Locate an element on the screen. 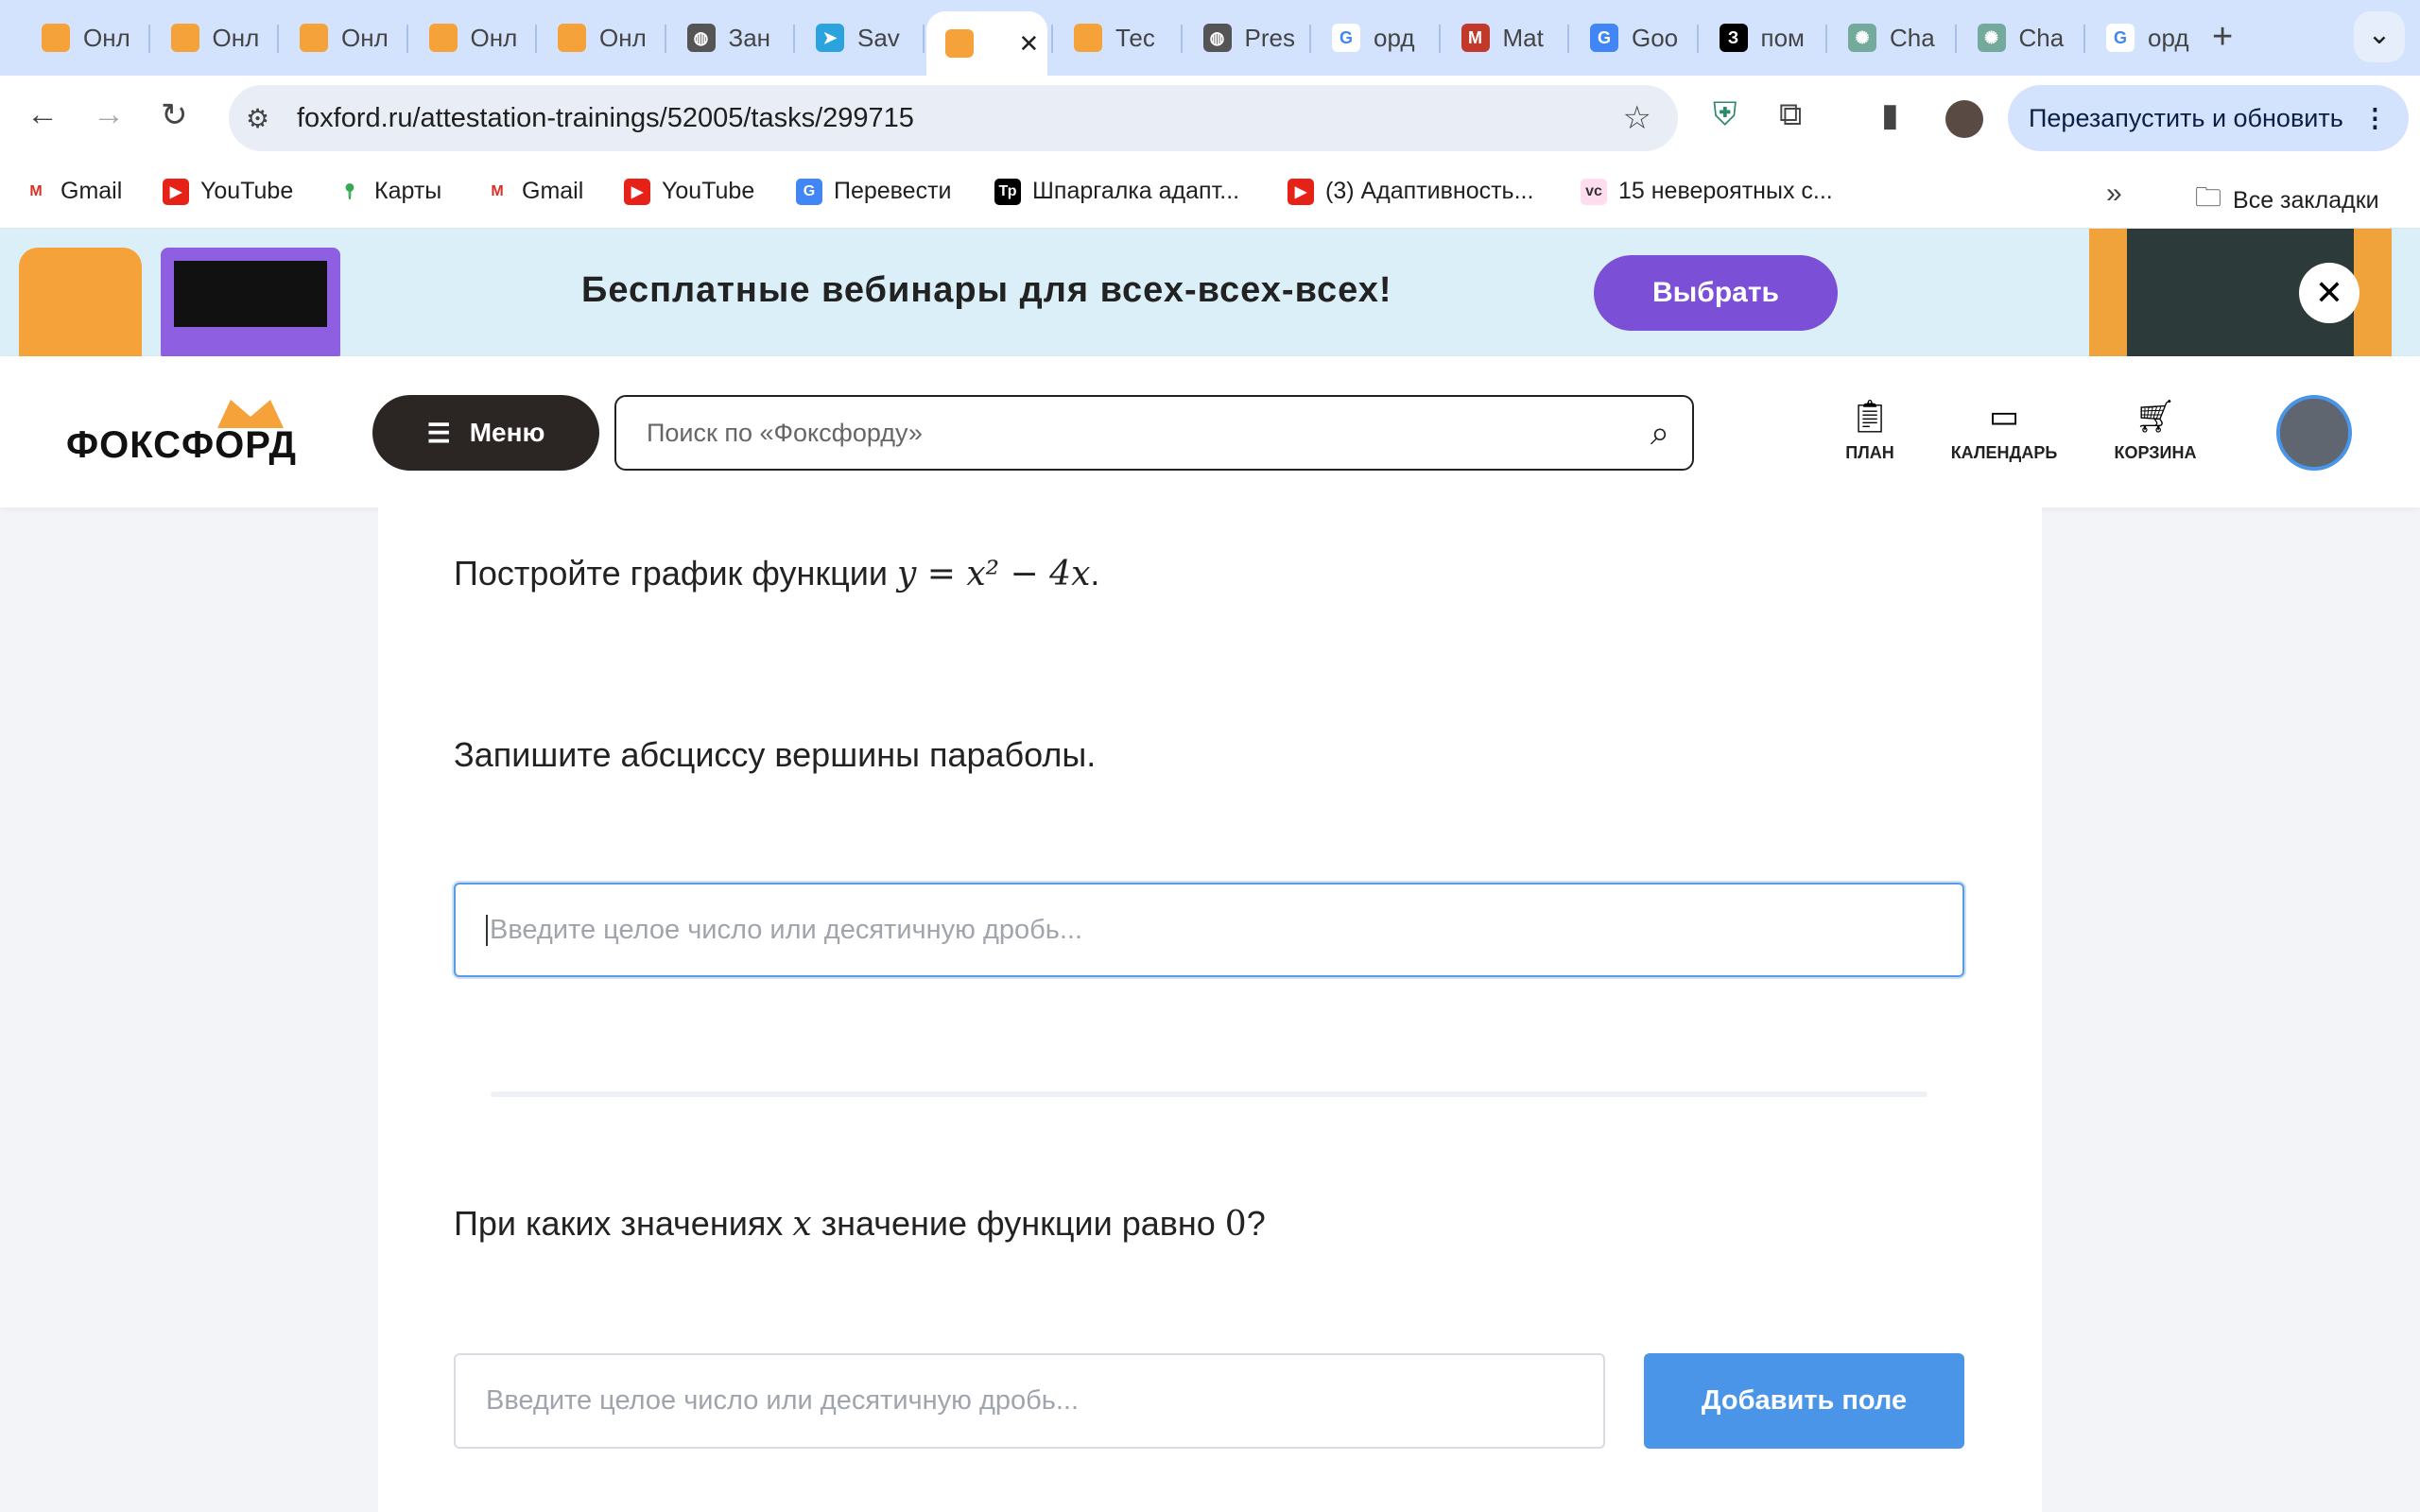 The height and width of the screenshot is (1512, 2420). q2-var: x is located at coordinates (802, 1224).